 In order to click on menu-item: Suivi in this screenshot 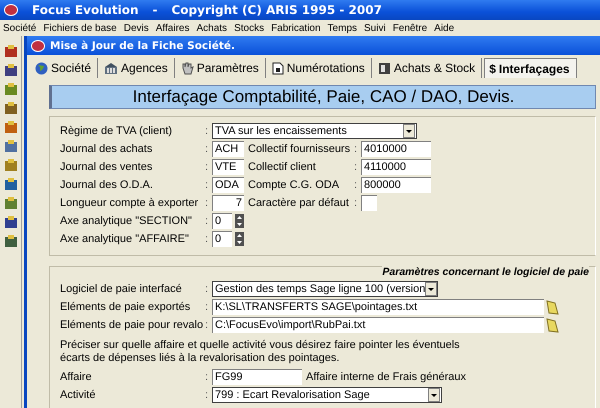, I will do `click(375, 28)`.